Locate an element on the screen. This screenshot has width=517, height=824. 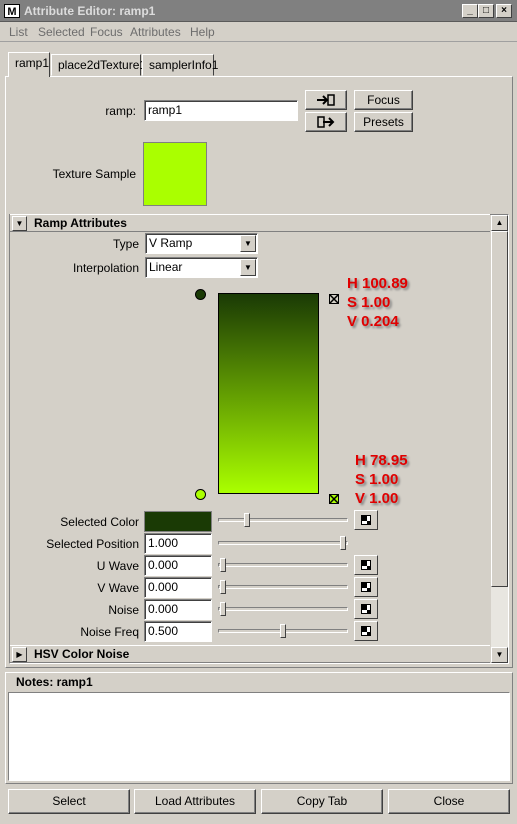
collapse-arrow-icon: ▼ is located at coordinates (19, 223).